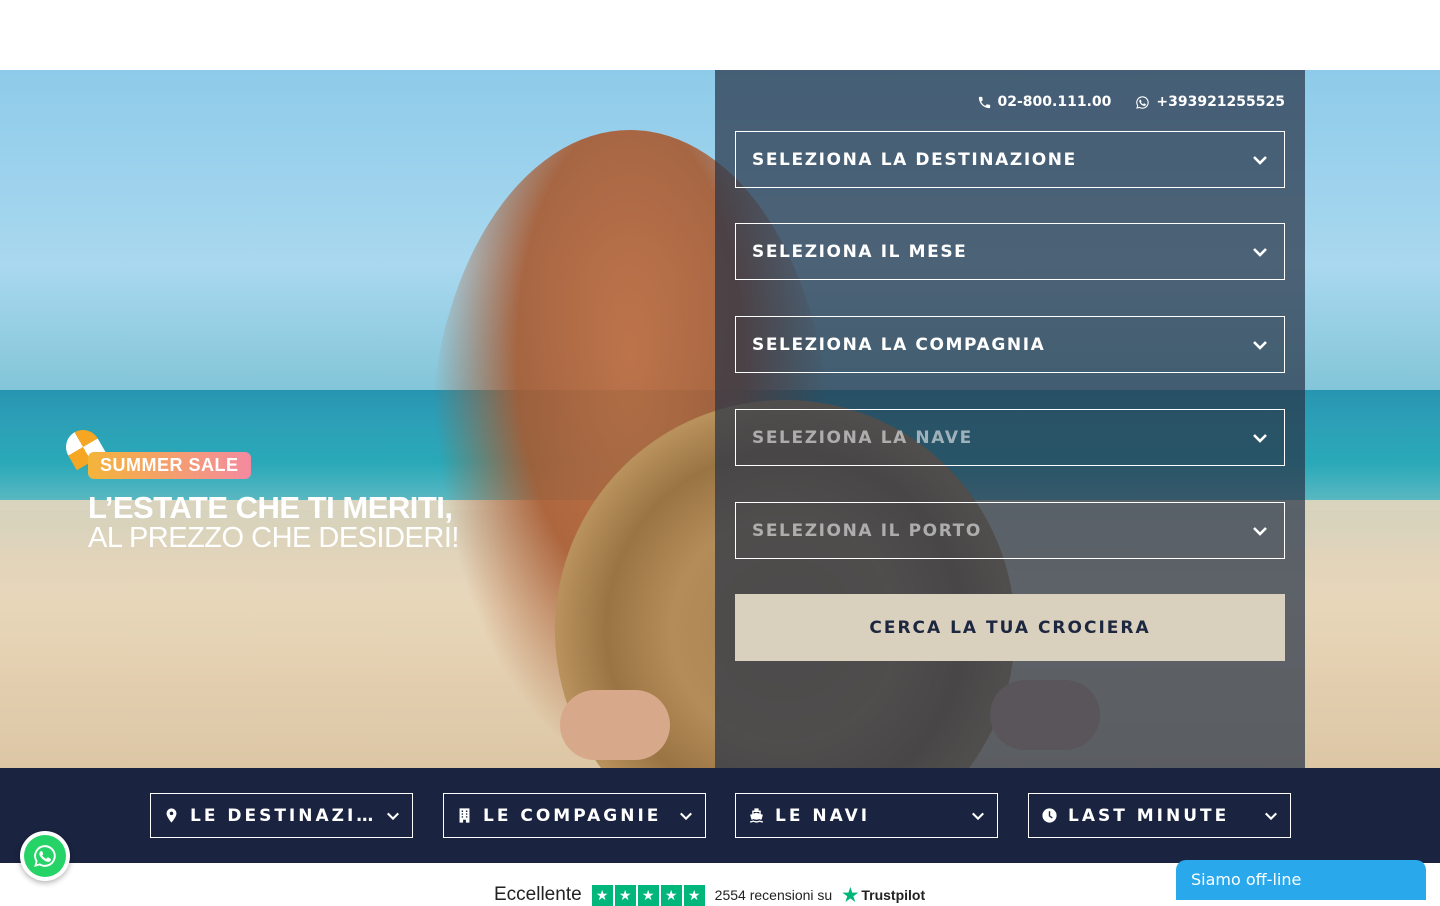 The width and height of the screenshot is (1440, 906). I want to click on trustpilot-star-icon: ★, so click(850, 894).